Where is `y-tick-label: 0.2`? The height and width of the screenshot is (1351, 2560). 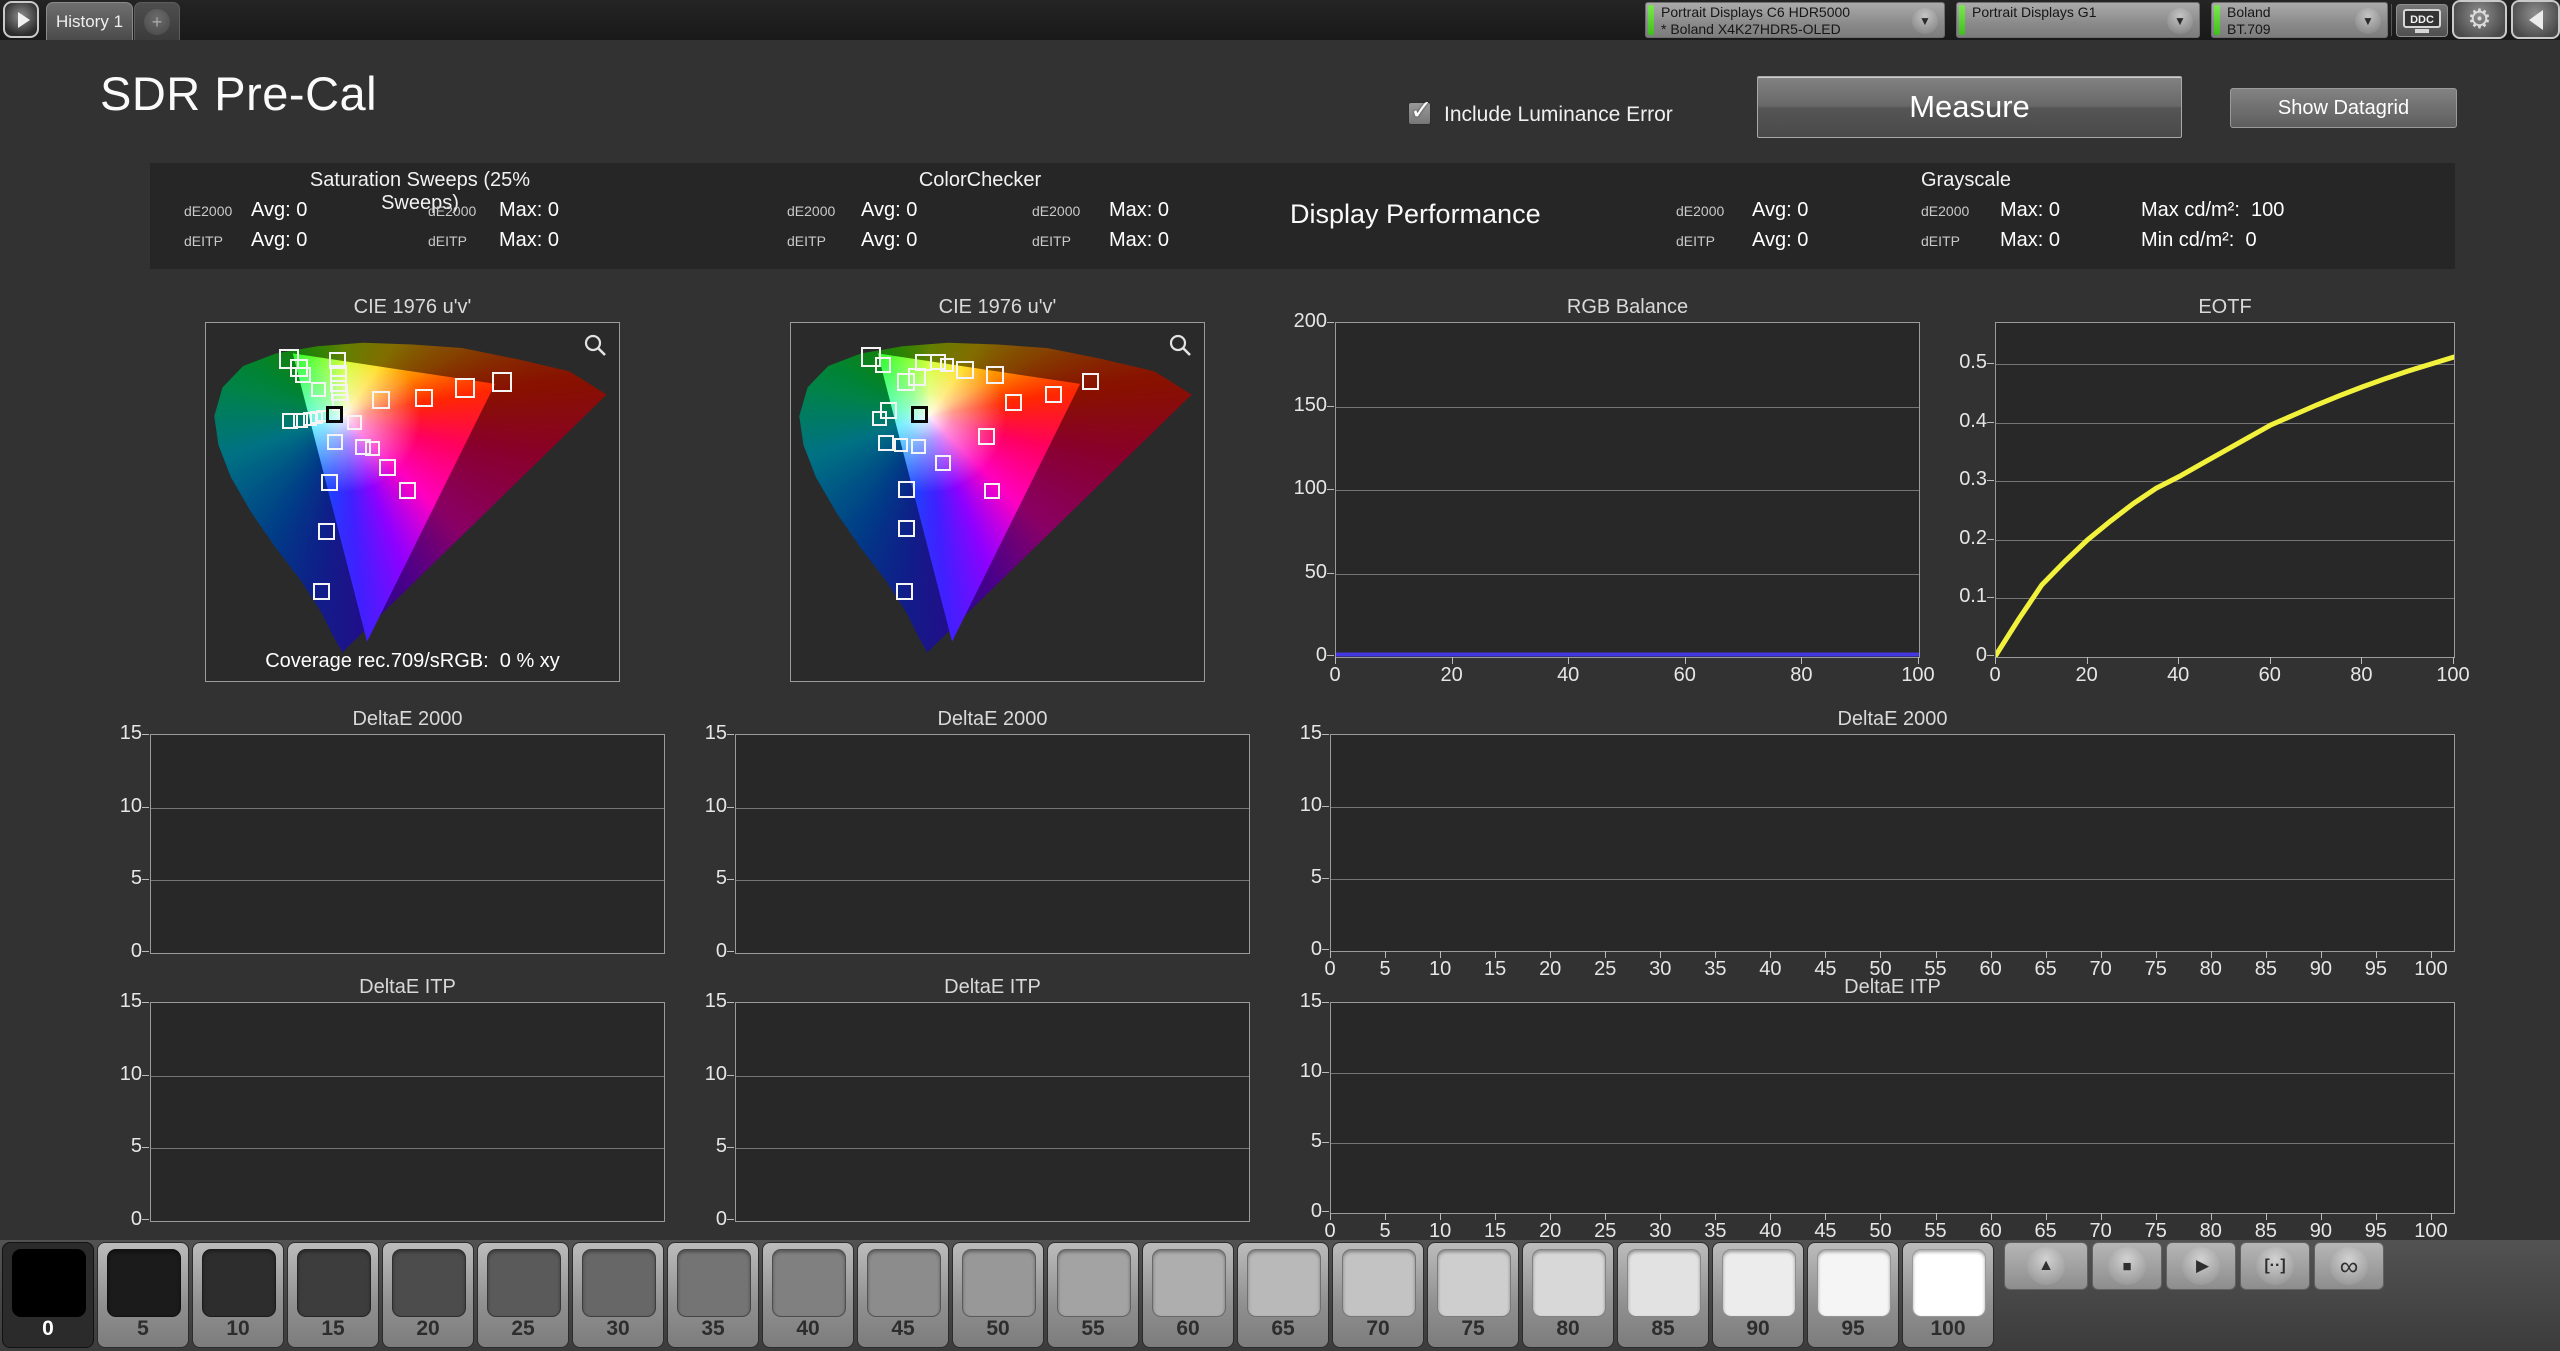
y-tick-label: 0.2 is located at coordinates (1973, 537).